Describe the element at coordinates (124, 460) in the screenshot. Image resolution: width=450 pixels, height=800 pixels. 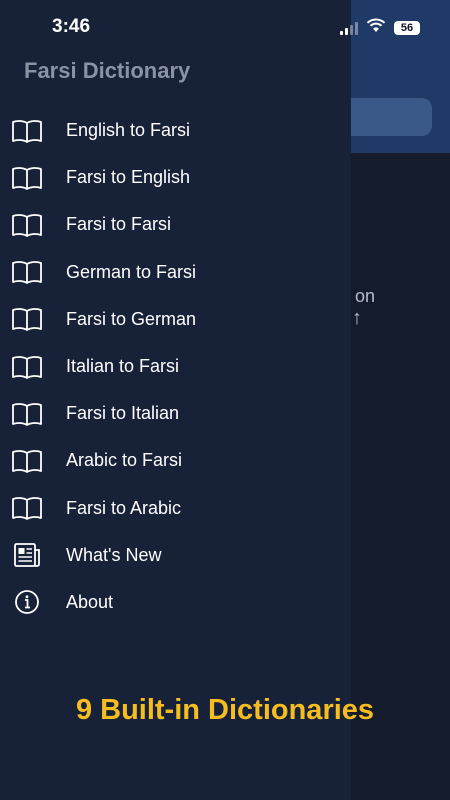
I see `menu-item-label: Arabic to Farsi` at that location.